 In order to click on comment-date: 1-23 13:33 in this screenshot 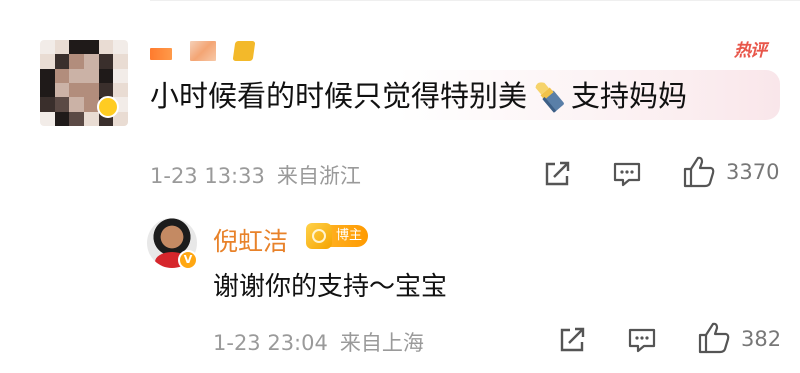, I will do `click(207, 176)`.